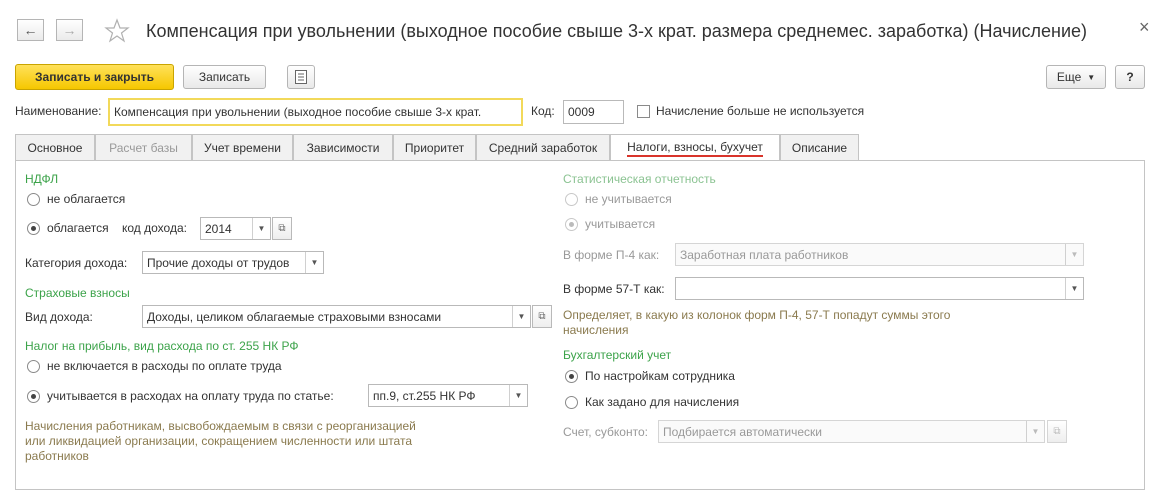 Image resolution: width=1162 pixels, height=490 pixels. What do you see at coordinates (571, 402) in the screenshot?
I see `as-set-radio` at bounding box center [571, 402].